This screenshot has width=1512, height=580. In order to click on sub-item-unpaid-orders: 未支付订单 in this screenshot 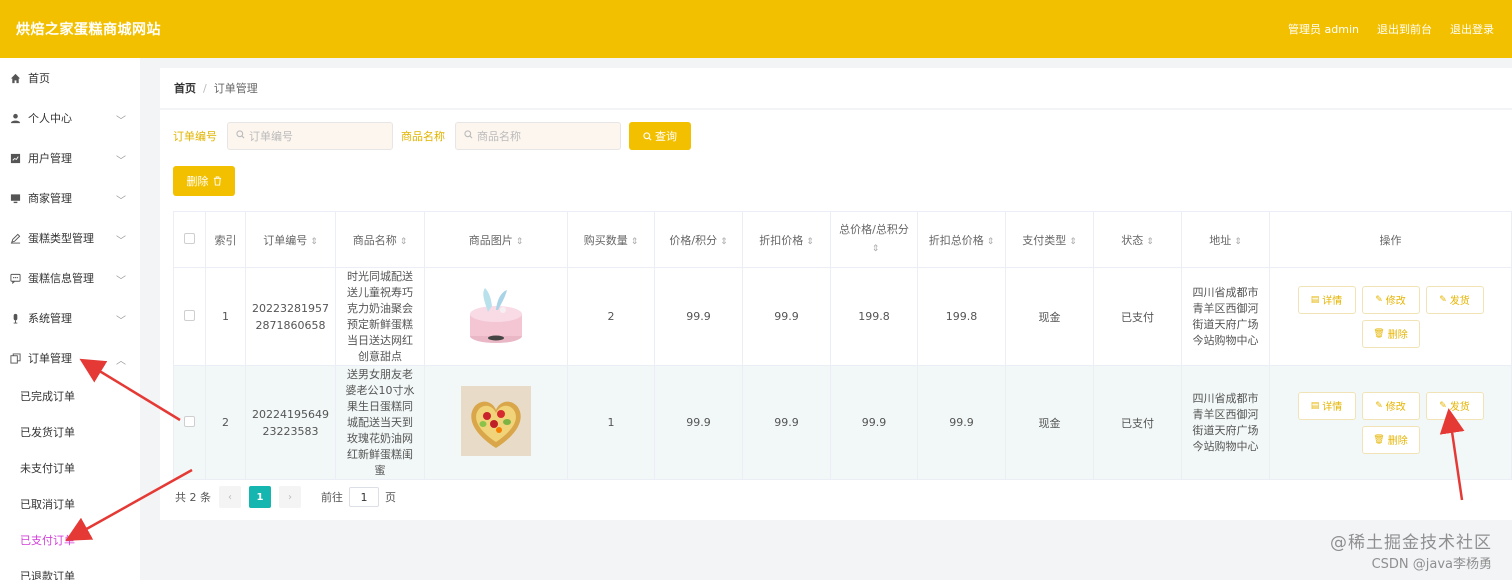, I will do `click(70, 468)`.